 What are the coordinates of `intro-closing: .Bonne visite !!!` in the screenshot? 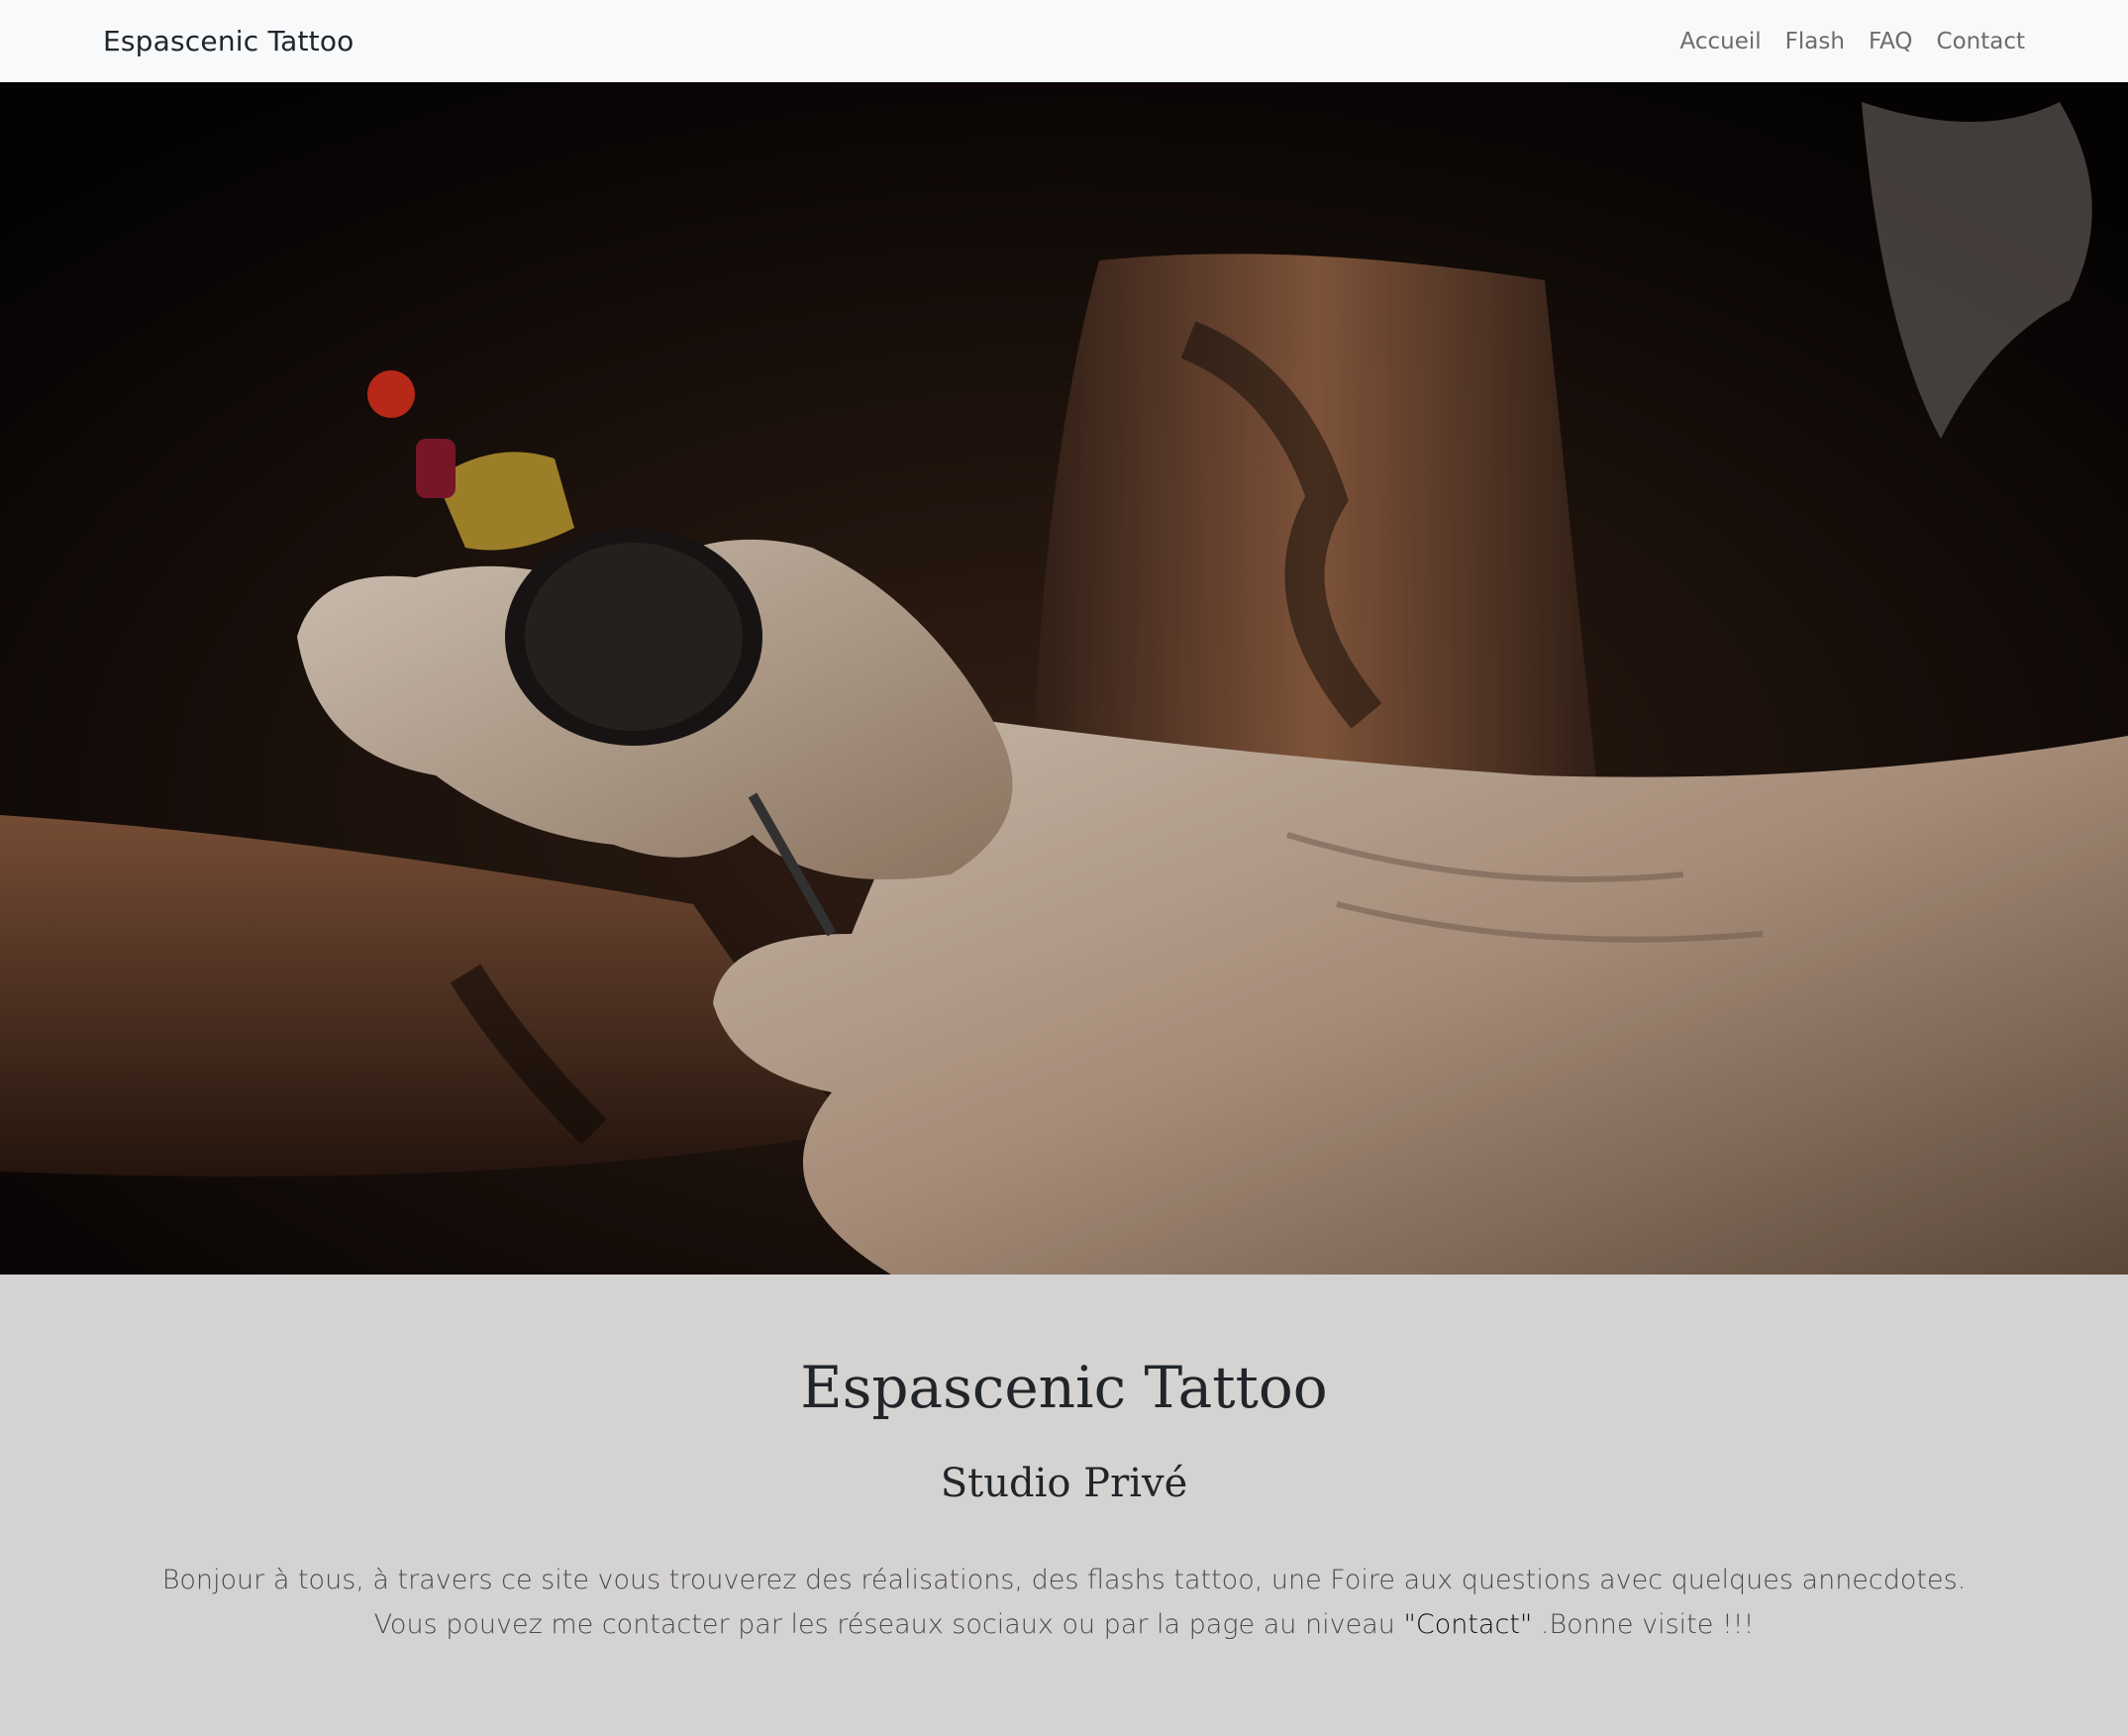 It's located at (1643, 1624).